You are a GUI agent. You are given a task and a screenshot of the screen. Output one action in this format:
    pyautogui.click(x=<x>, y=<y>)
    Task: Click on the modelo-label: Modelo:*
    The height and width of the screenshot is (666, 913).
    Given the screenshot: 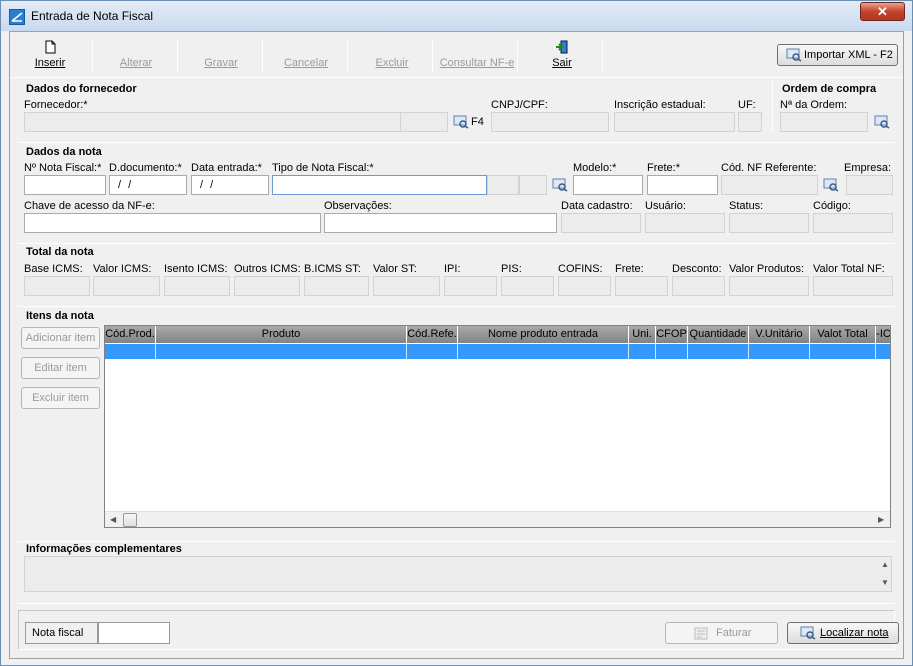 What is the action you would take?
    pyautogui.click(x=595, y=168)
    